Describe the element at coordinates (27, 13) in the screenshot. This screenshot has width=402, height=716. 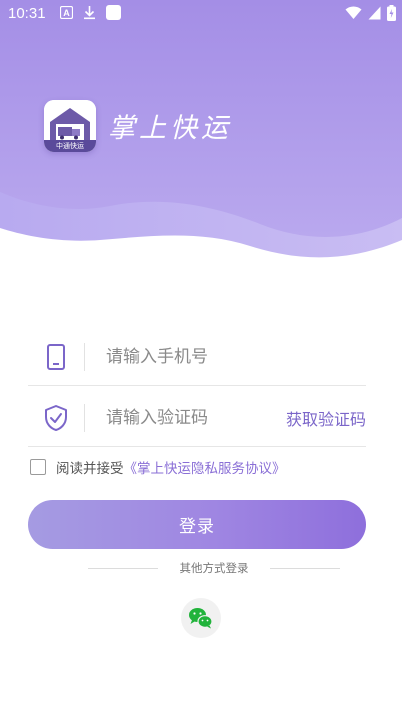
I see `status-time: 10:31` at that location.